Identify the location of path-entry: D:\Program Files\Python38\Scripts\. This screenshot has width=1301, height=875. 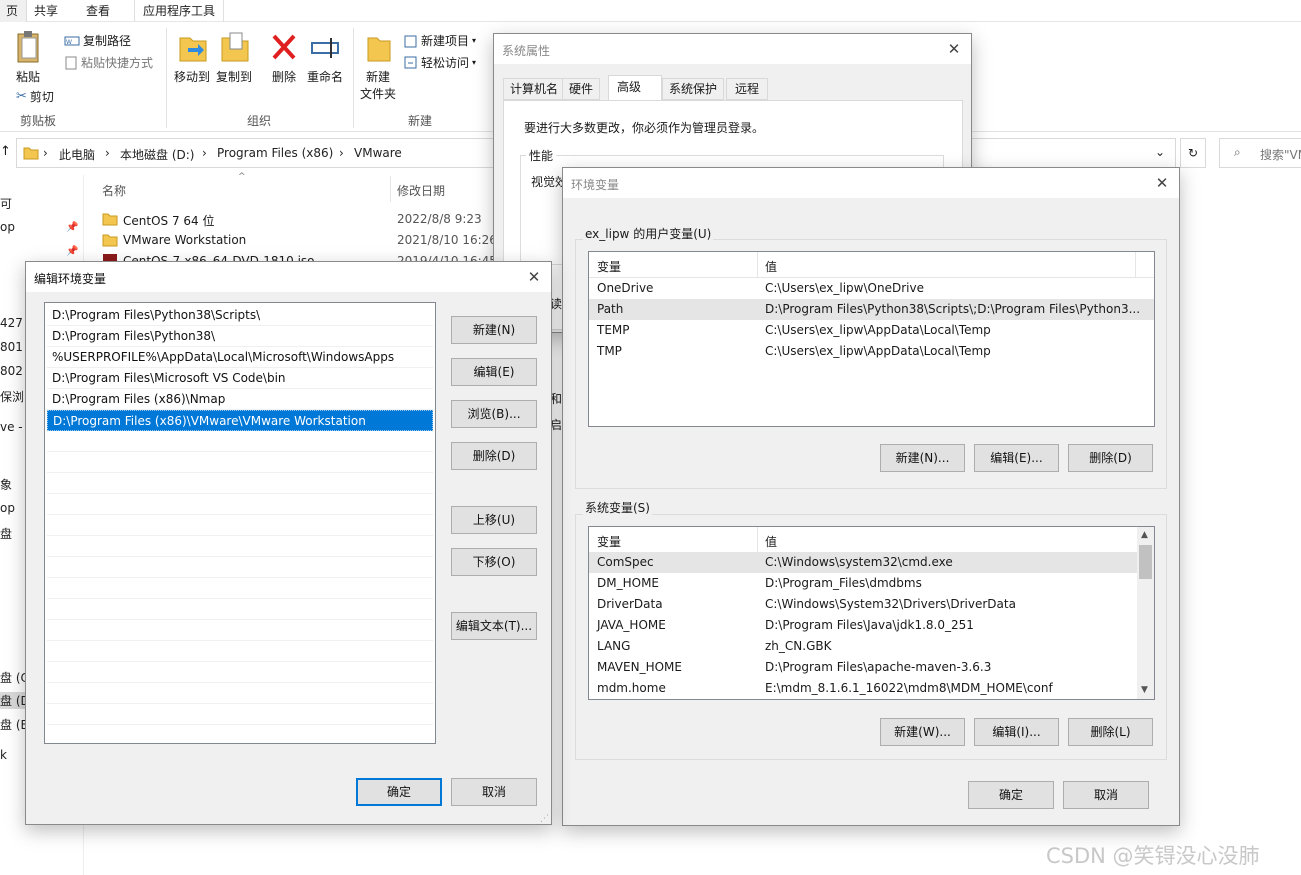
(240, 315).